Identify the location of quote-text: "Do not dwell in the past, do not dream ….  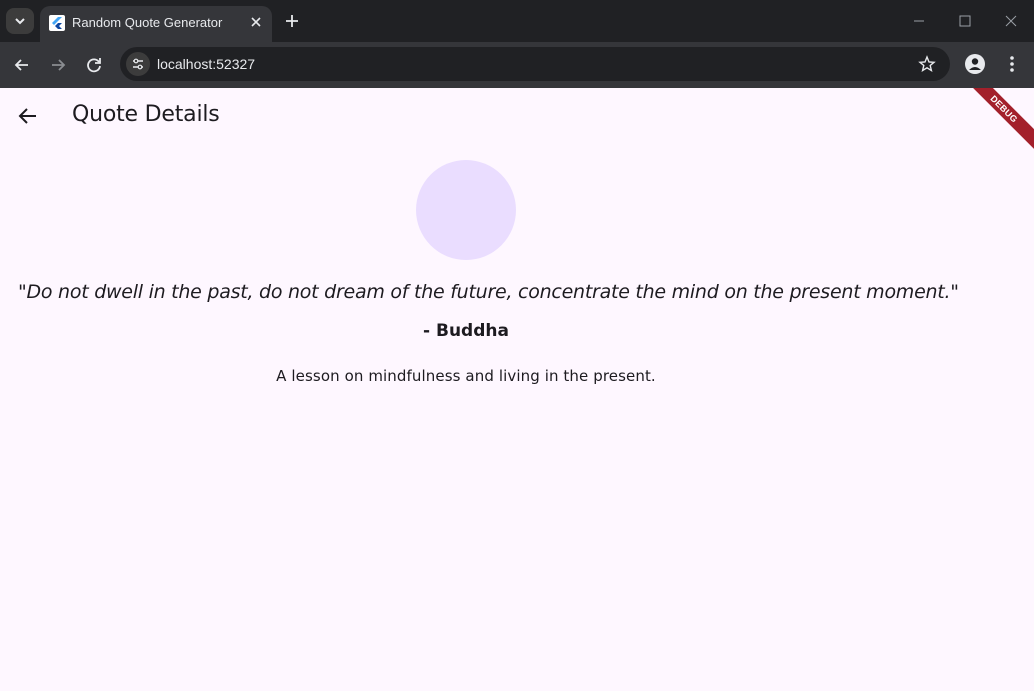
(488, 292).